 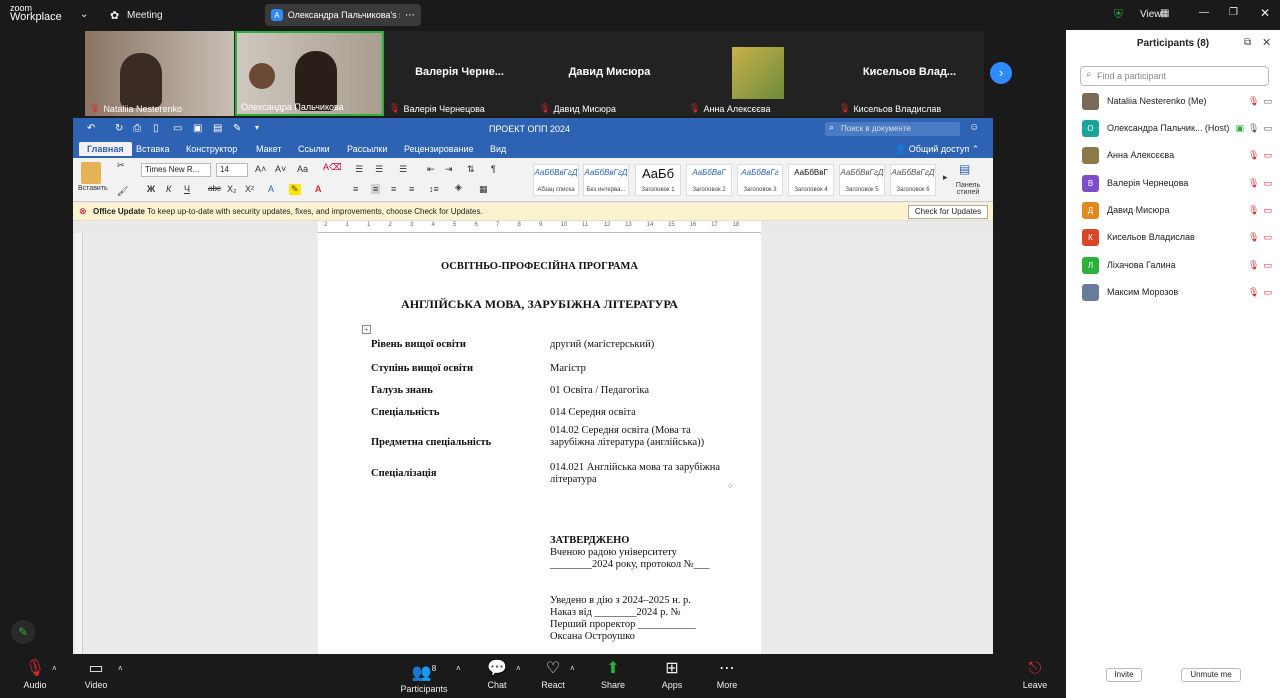 I want to click on share-screen-button: ⬆ Share, so click(x=613, y=674).